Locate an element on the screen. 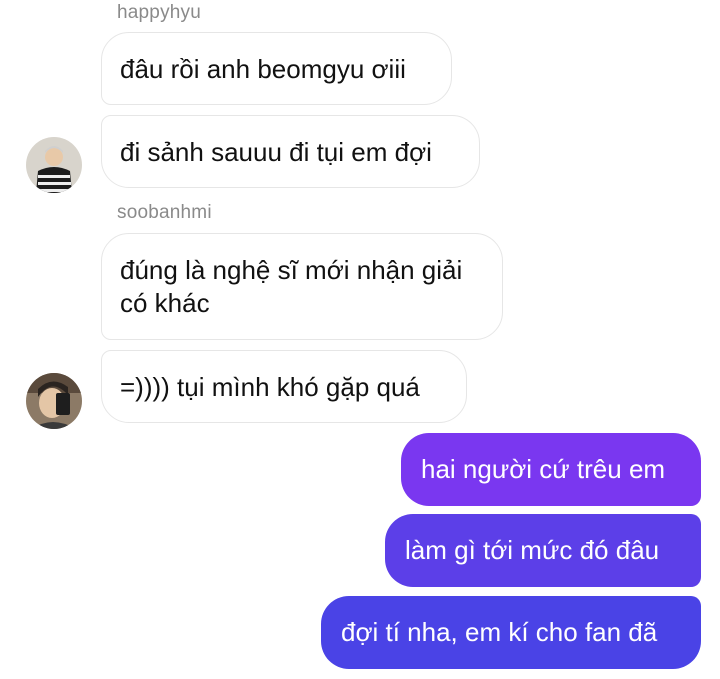 The height and width of the screenshot is (679, 720). sender-name-happyhyu: happyhyu is located at coordinates (159, 12).